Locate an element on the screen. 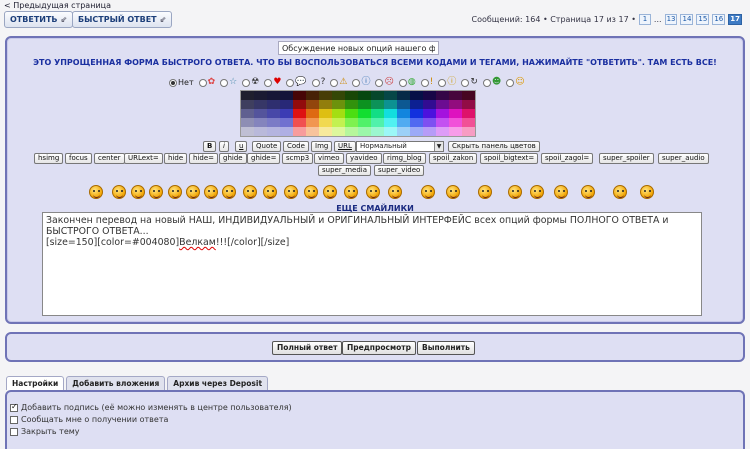 This screenshot has height=449, width=750. tab-deposit-archive: Архив через Deposit is located at coordinates (218, 383).